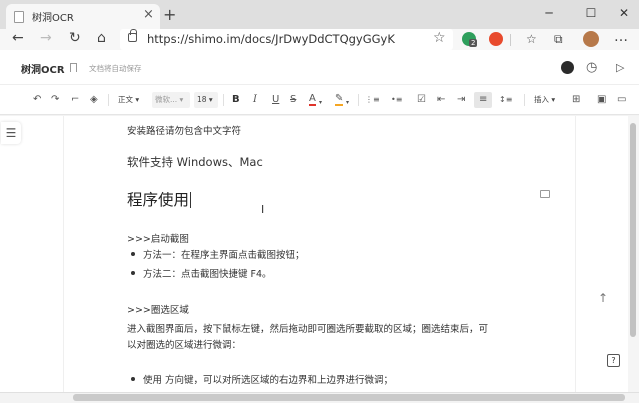 The width and height of the screenshot is (639, 403). I want to click on insert-label: 插入, so click(541, 99).